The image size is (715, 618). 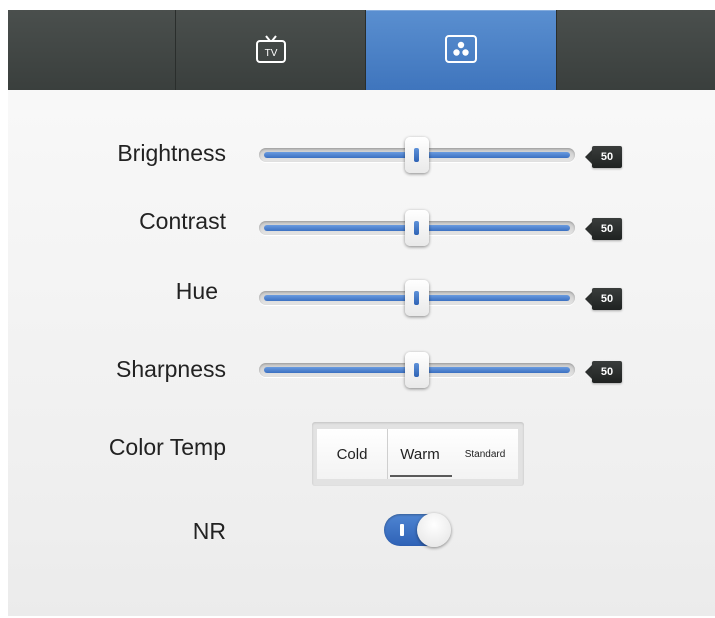 I want to click on brightness-slider-thumb, so click(x=417, y=155).